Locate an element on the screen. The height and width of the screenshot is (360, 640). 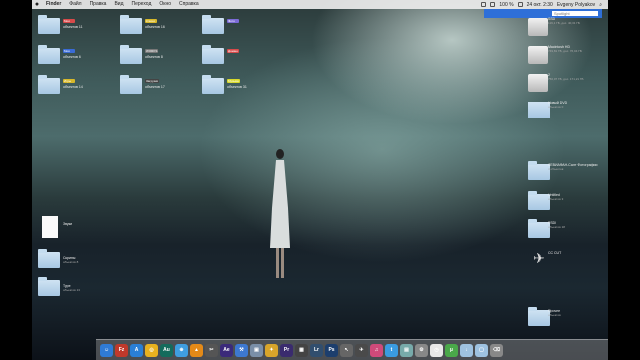
bluetooth-icon is located at coordinates (493, 4).